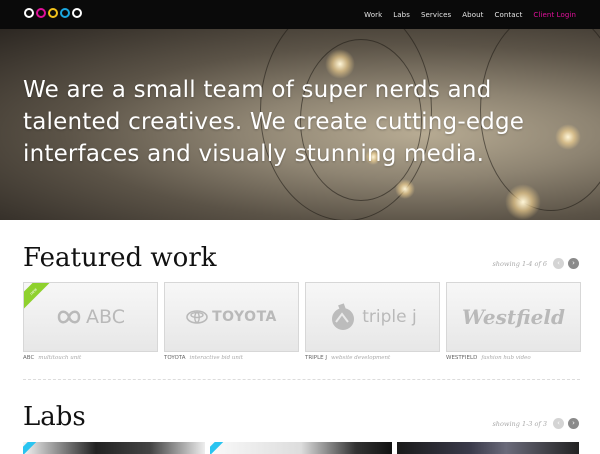 The height and width of the screenshot is (454, 600). Describe the element at coordinates (519, 263) in the screenshot. I see `featured-showing-count: showing 1-4 of 6` at that location.